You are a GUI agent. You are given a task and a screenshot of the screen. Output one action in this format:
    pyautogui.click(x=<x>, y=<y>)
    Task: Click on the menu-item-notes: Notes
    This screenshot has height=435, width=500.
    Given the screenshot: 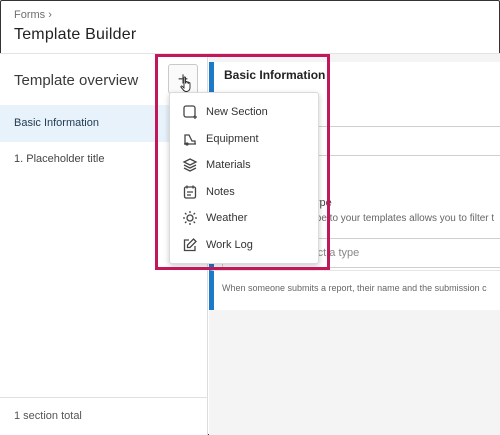 What is the action you would take?
    pyautogui.click(x=244, y=192)
    